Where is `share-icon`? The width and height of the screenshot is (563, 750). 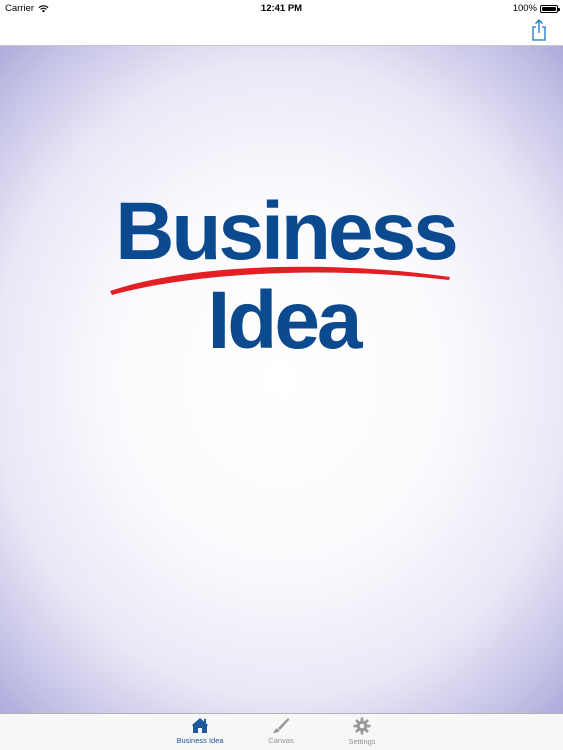 share-icon is located at coordinates (539, 30).